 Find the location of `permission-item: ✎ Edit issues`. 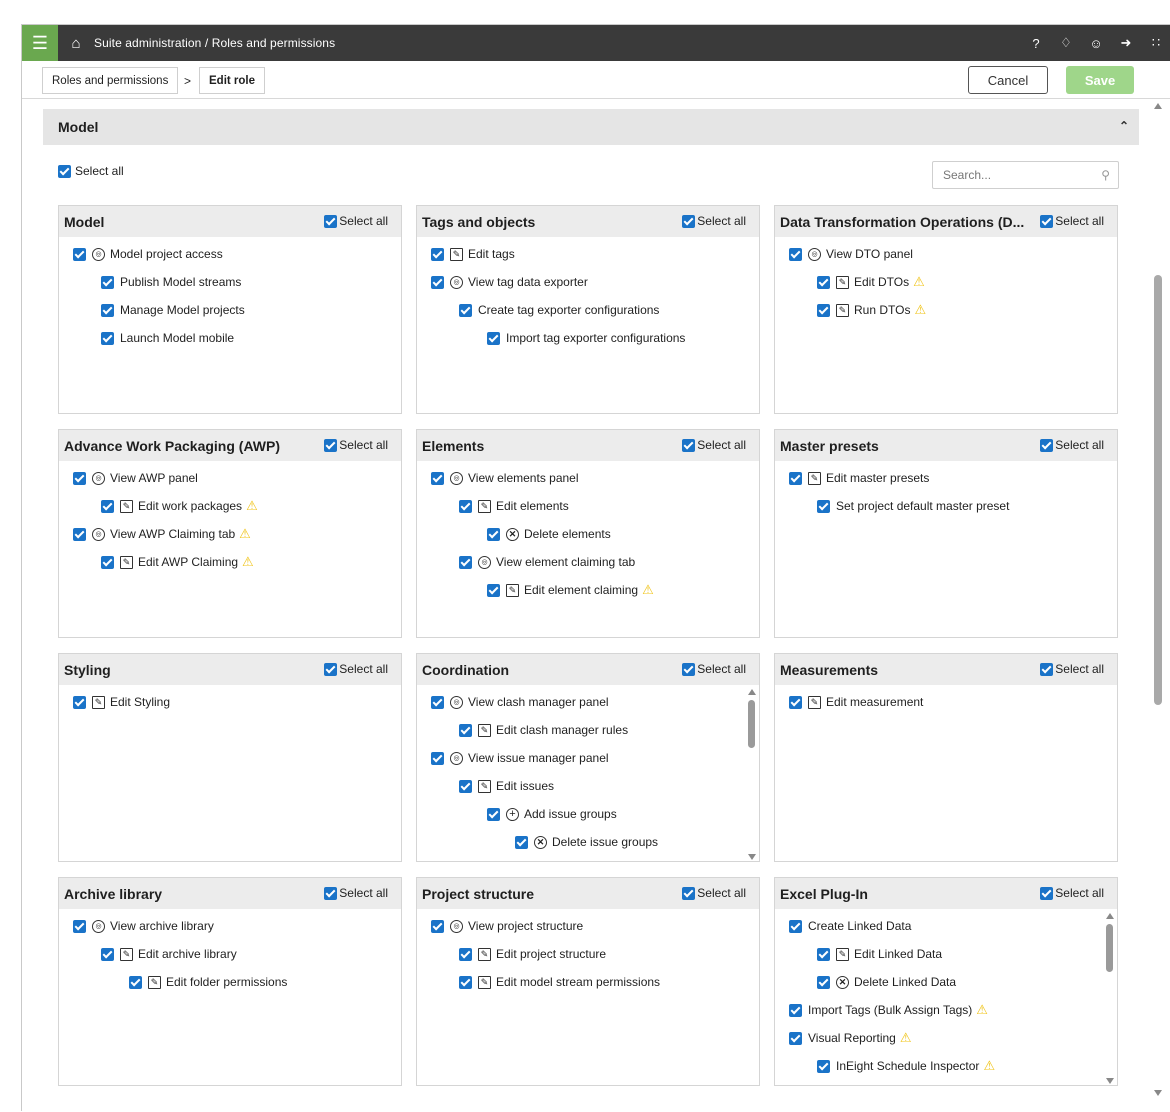

permission-item: ✎ Edit issues is located at coordinates (588, 786).